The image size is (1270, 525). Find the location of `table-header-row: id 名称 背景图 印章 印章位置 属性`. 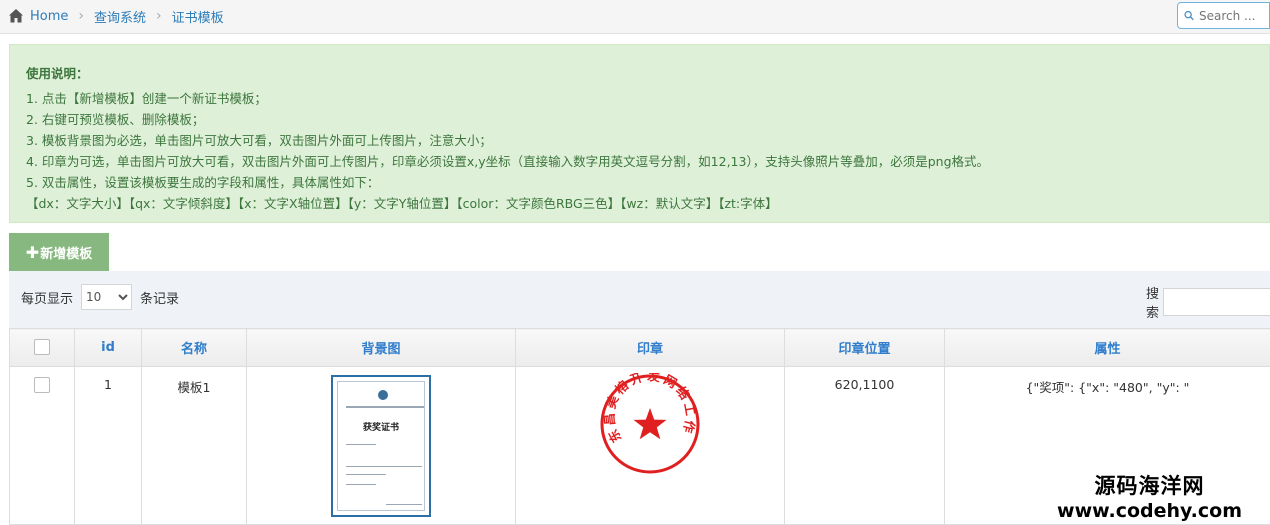

table-header-row: id 名称 背景图 印章 印章位置 属性 is located at coordinates (640, 348).